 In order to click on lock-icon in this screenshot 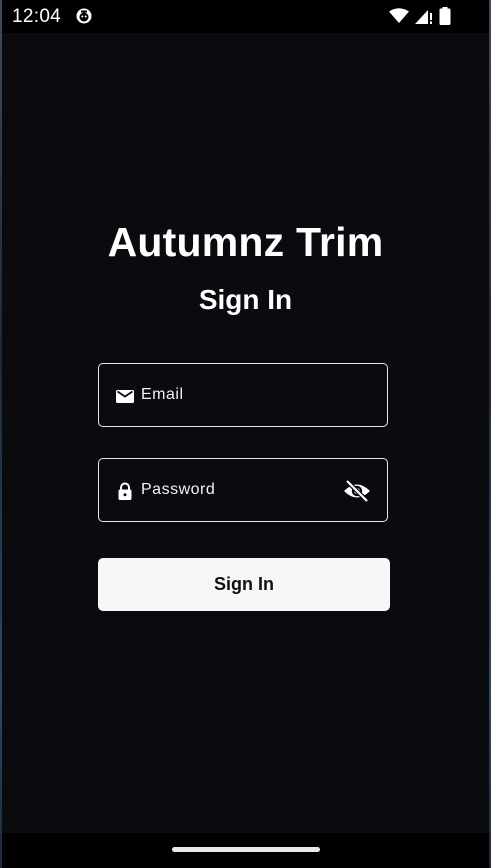, I will do `click(125, 491)`.